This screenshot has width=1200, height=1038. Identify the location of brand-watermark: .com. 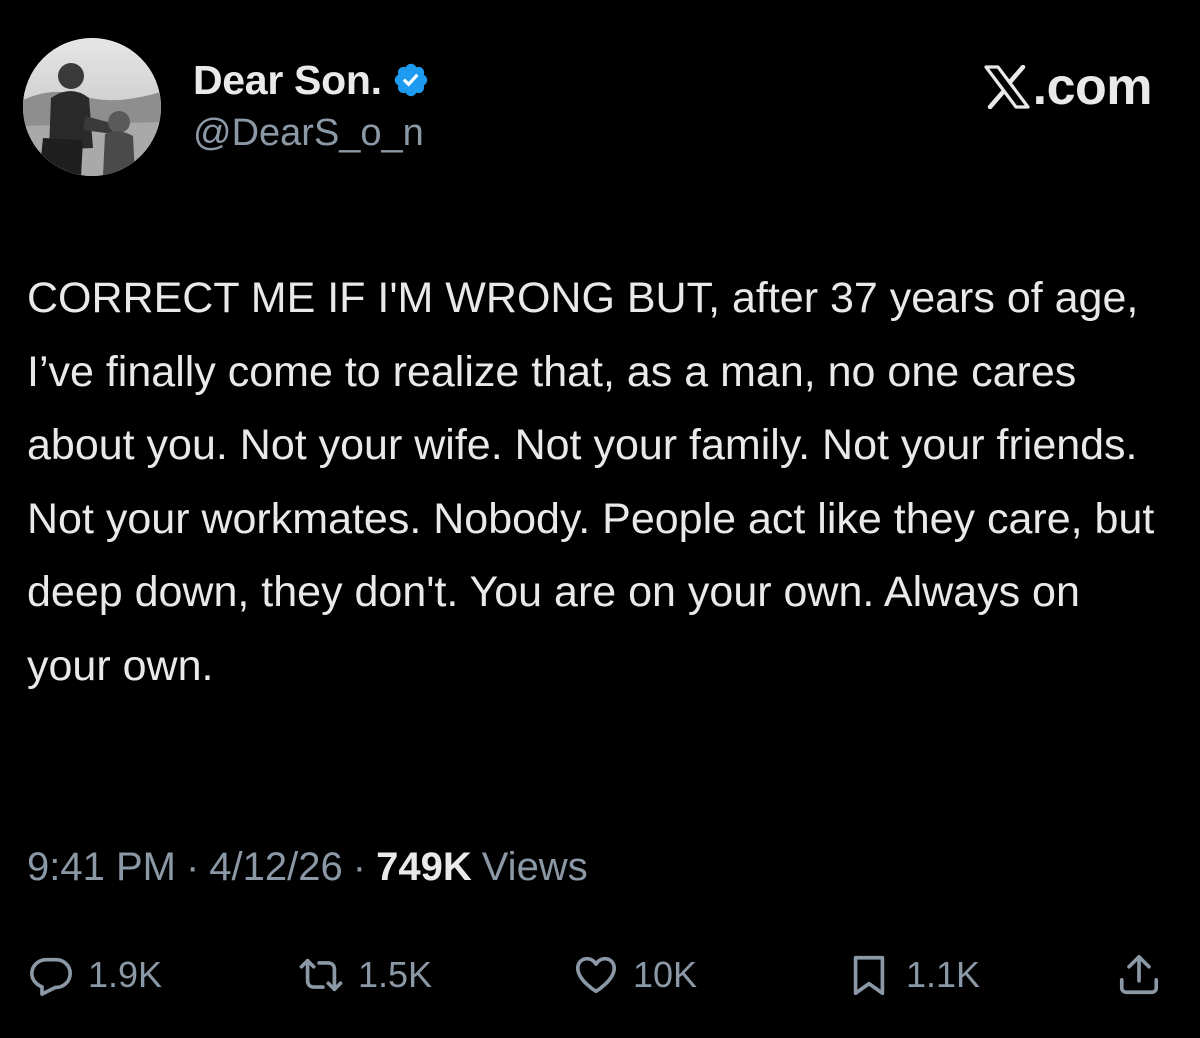
(1068, 87).